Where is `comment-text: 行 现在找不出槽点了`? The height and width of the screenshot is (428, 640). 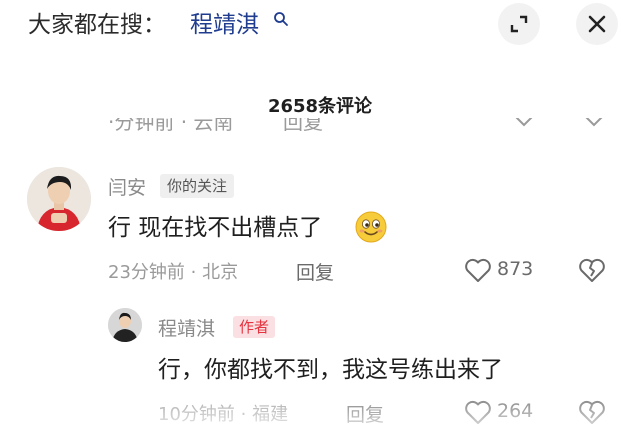
comment-text: 行 现在找不出槽点了 is located at coordinates (215, 228).